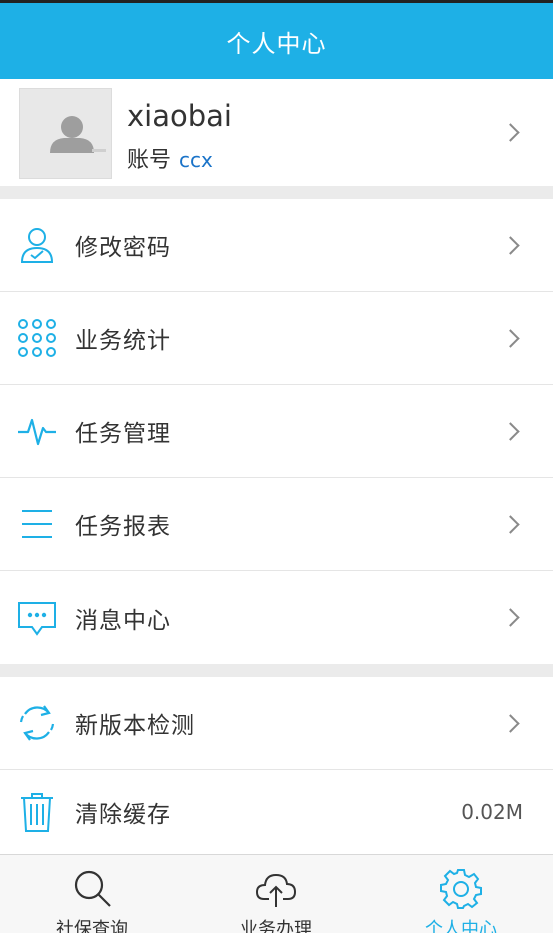  I want to click on menu-item-message-center: 消息中心, so click(276, 617).